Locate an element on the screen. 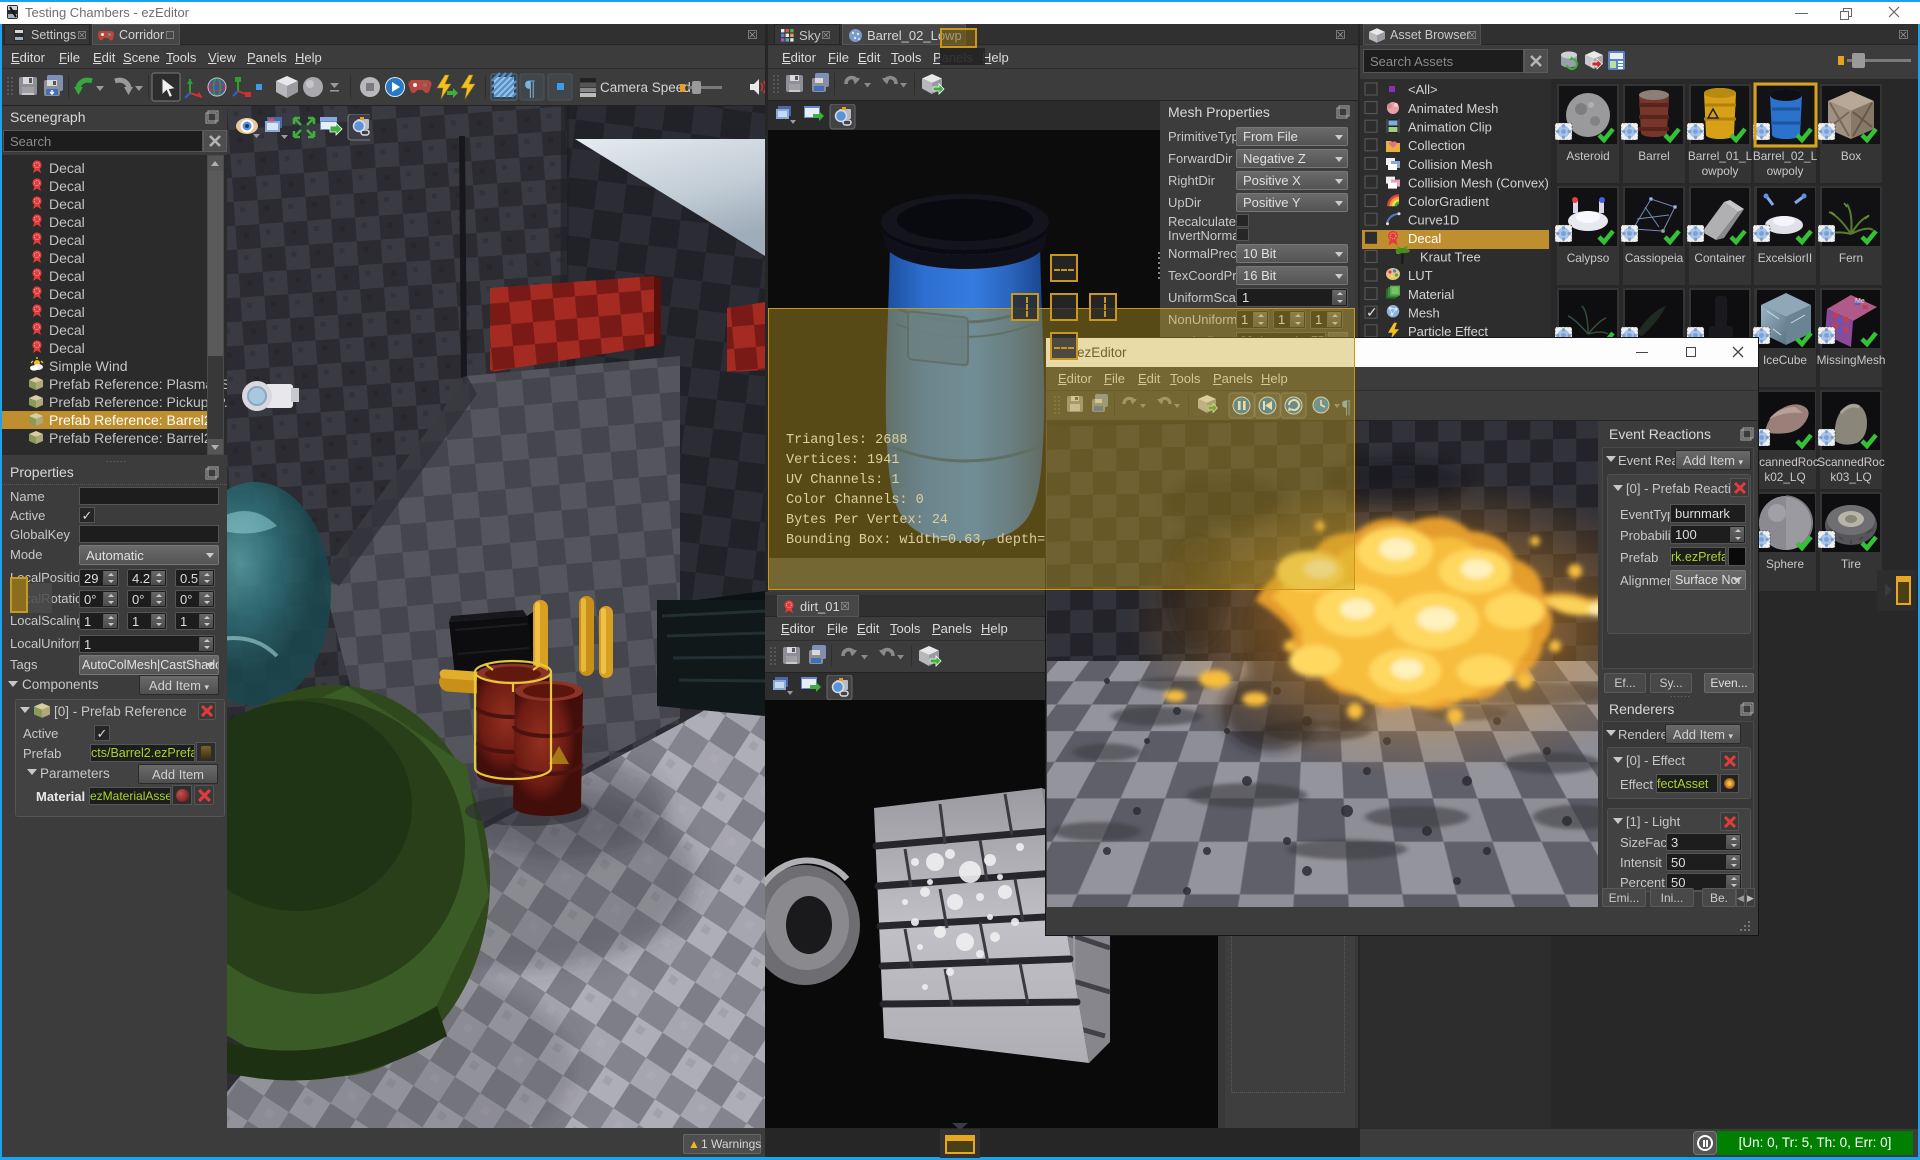  svg-text: Curve1D is located at coordinates (1433, 220).